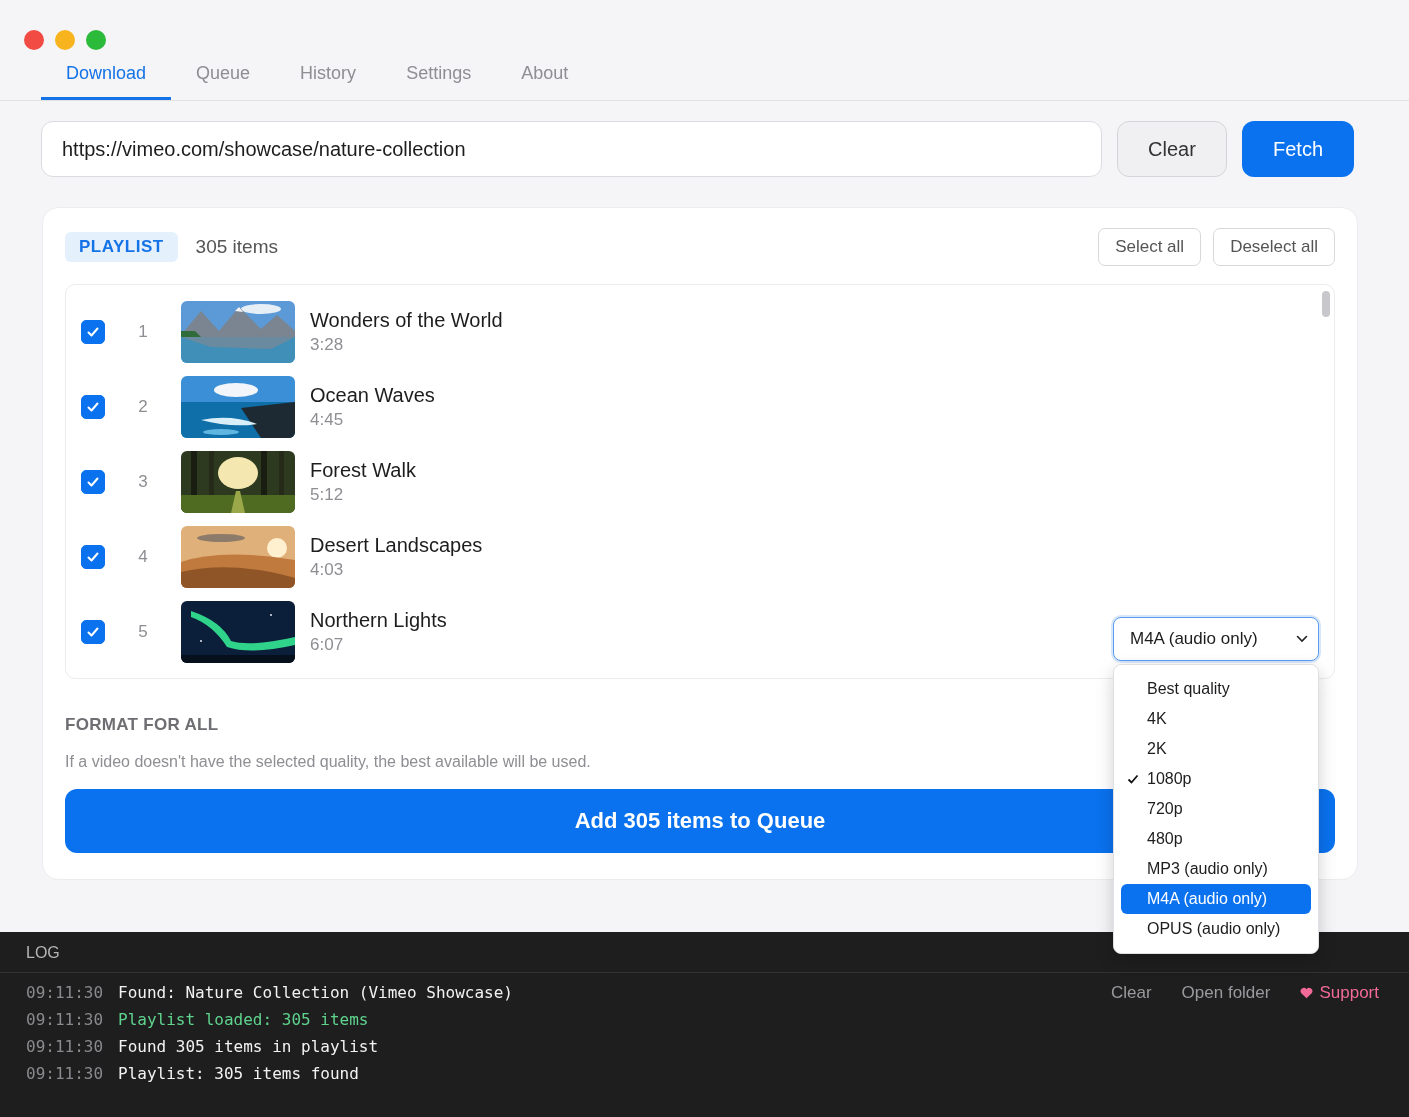 The width and height of the screenshot is (1409, 1117). Describe the element at coordinates (1326, 304) in the screenshot. I see `scrollbar-thumb` at that location.